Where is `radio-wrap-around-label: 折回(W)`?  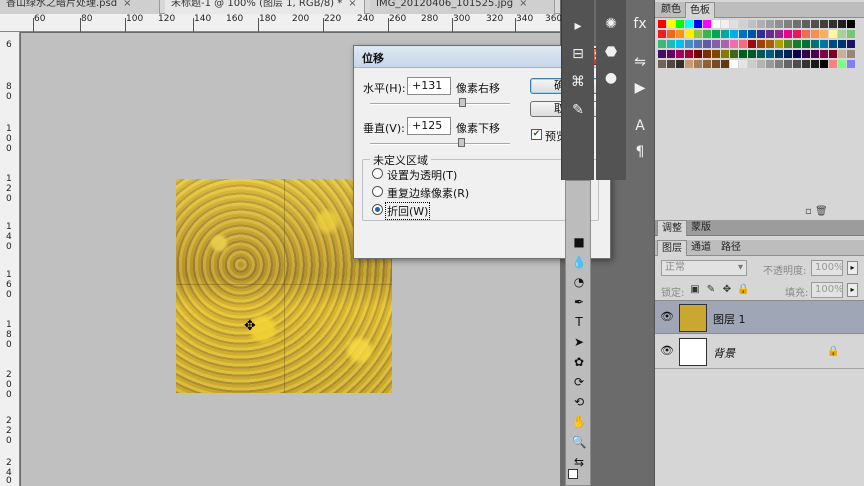 radio-wrap-around-label: 折回(W) is located at coordinates (408, 211).